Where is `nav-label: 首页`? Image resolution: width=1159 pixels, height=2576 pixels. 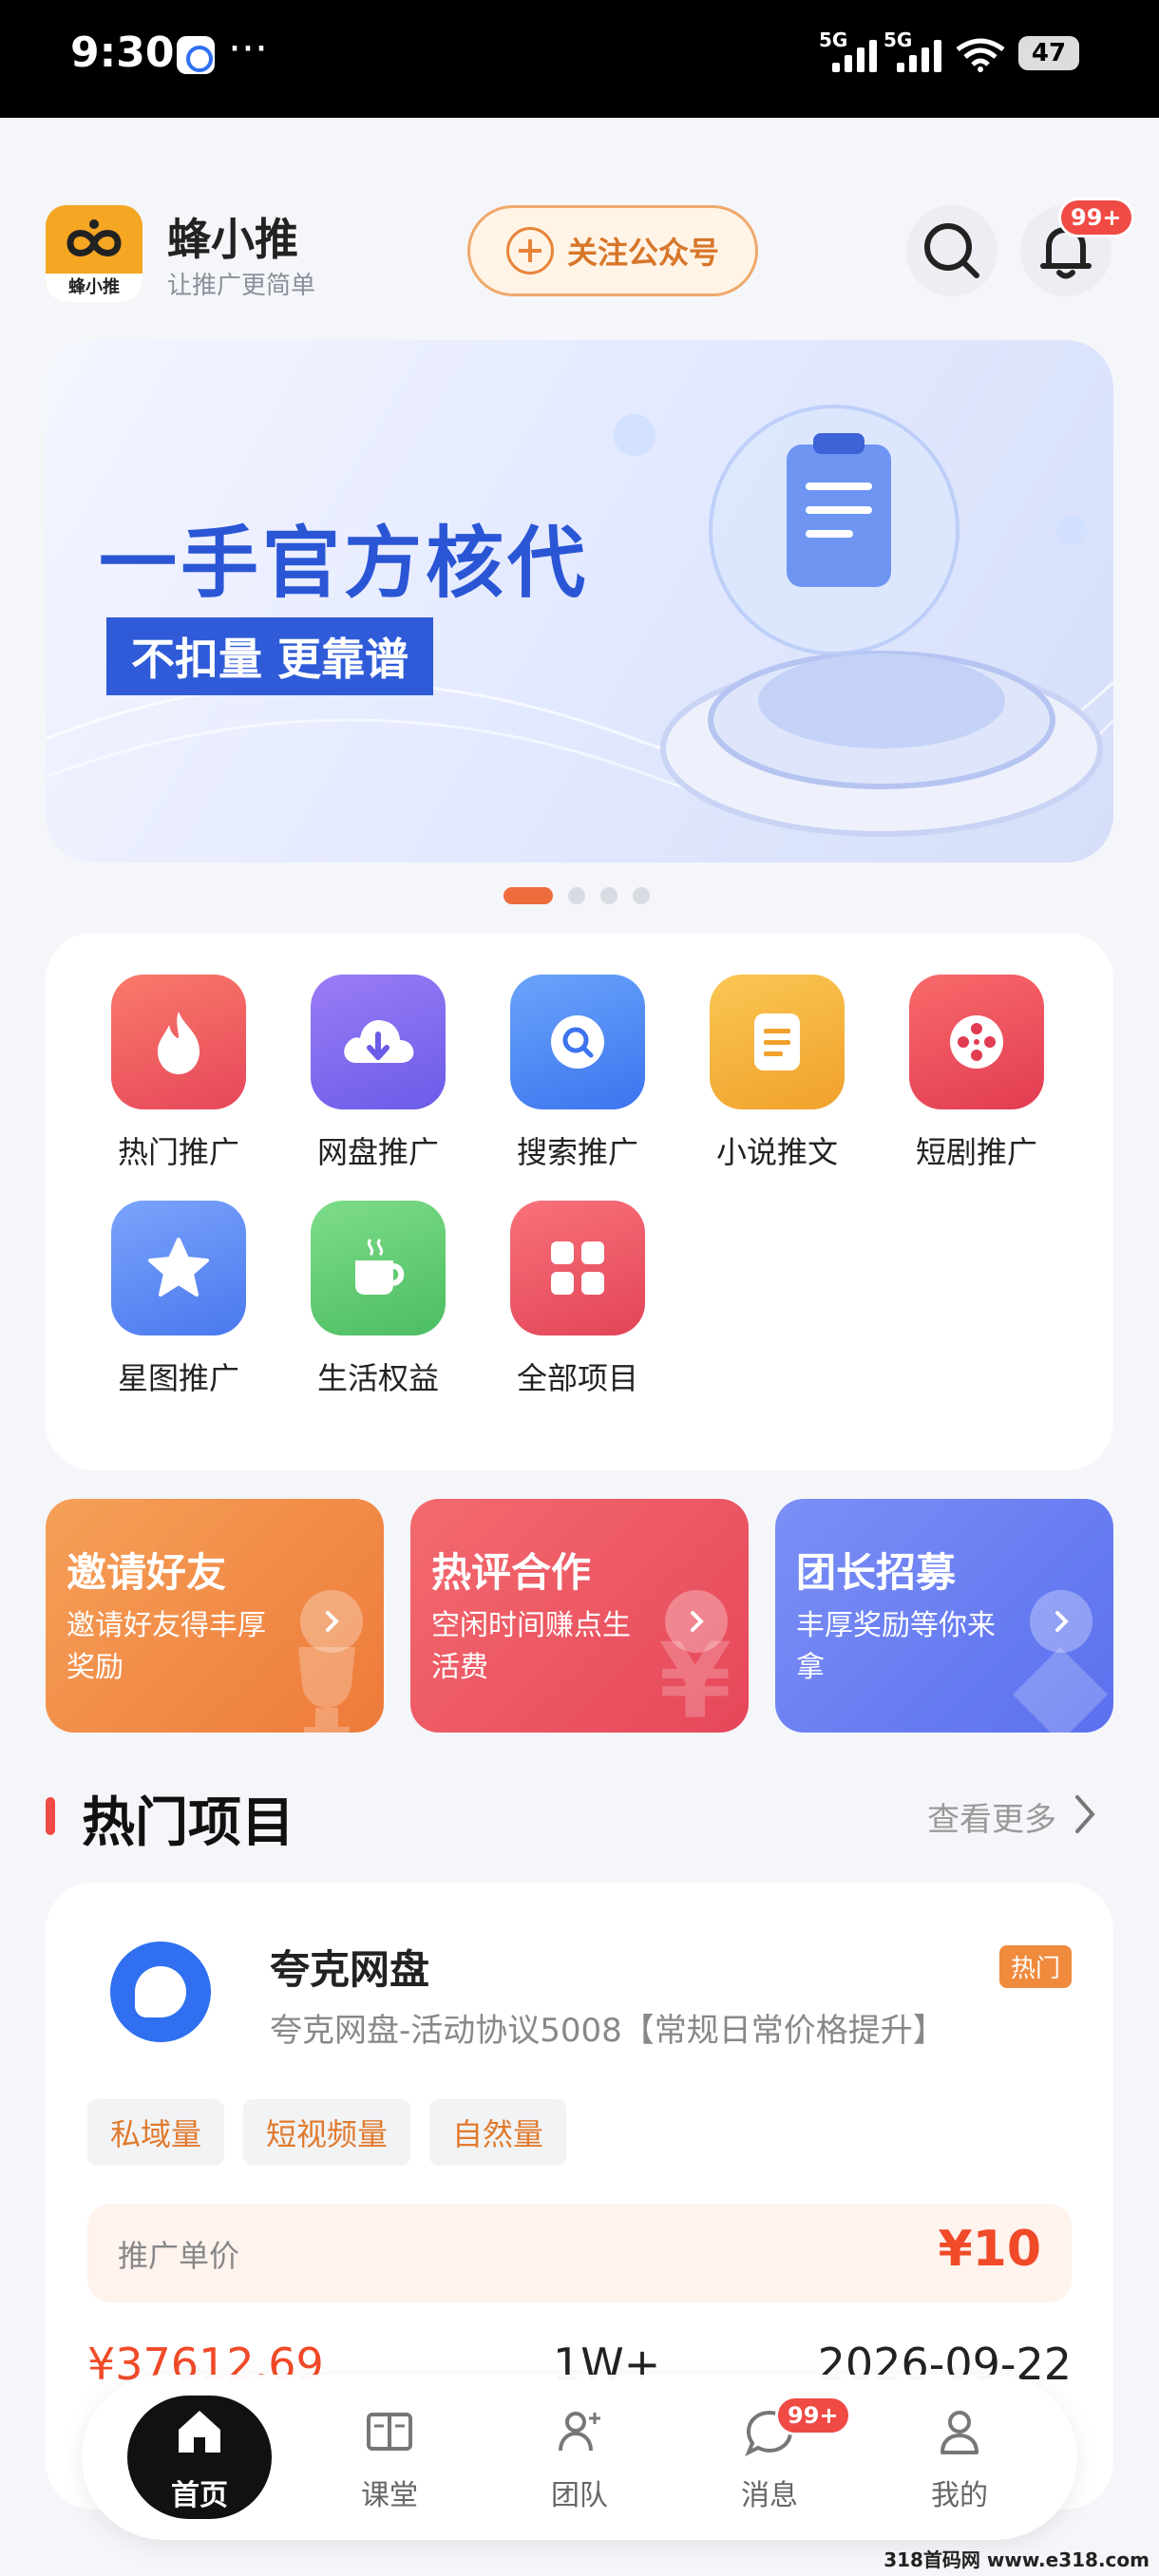
nav-label: 首页 is located at coordinates (199, 2495).